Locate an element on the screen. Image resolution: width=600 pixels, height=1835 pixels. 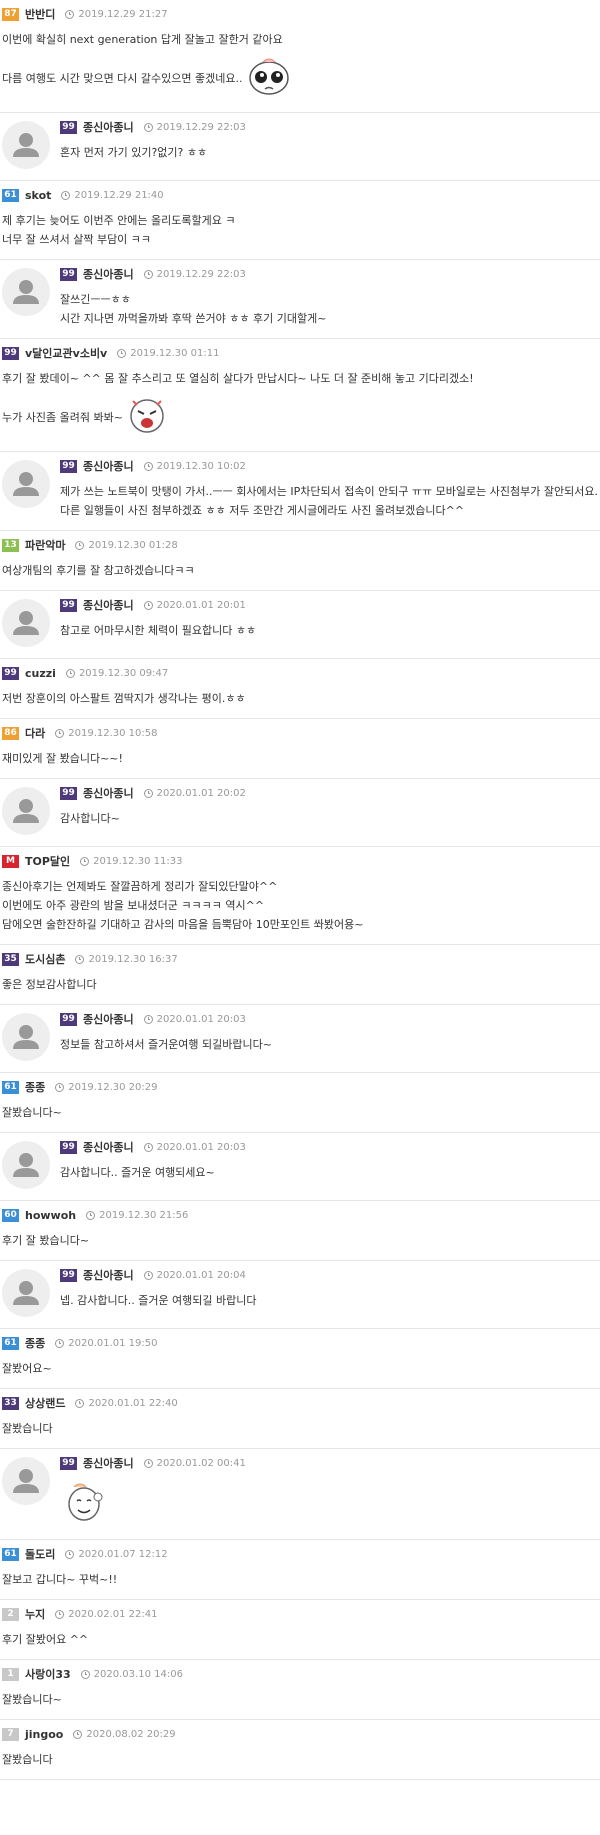
comment-date: 2019.12.30 09:47 is located at coordinates (116, 673).